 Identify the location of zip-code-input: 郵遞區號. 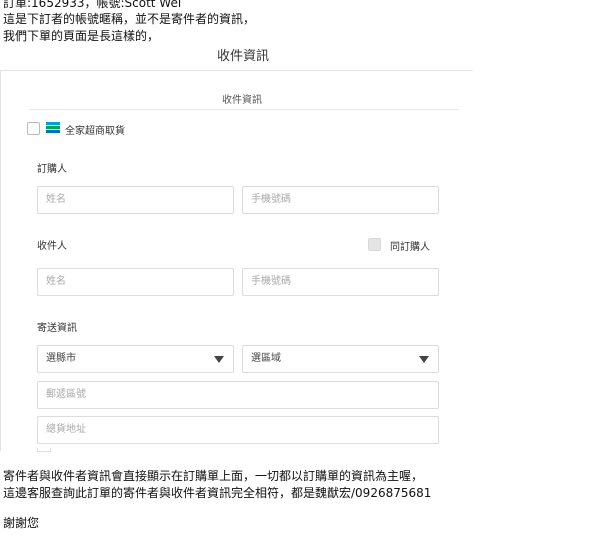
(238, 395).